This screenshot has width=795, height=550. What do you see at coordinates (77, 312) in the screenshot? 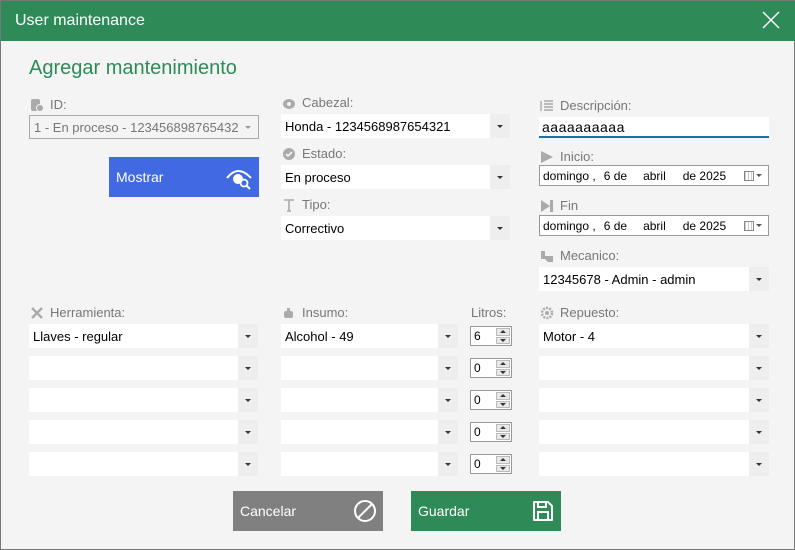
I see `herramienta-label: Herramienta:` at bounding box center [77, 312].